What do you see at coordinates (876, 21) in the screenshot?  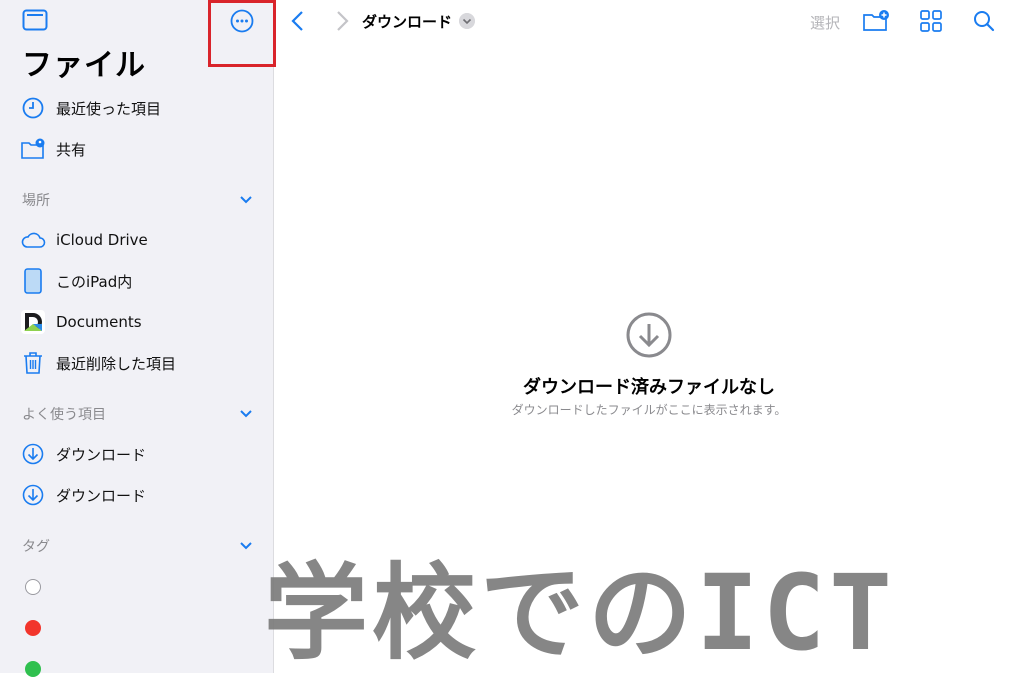 I see `new-folder-icon` at bounding box center [876, 21].